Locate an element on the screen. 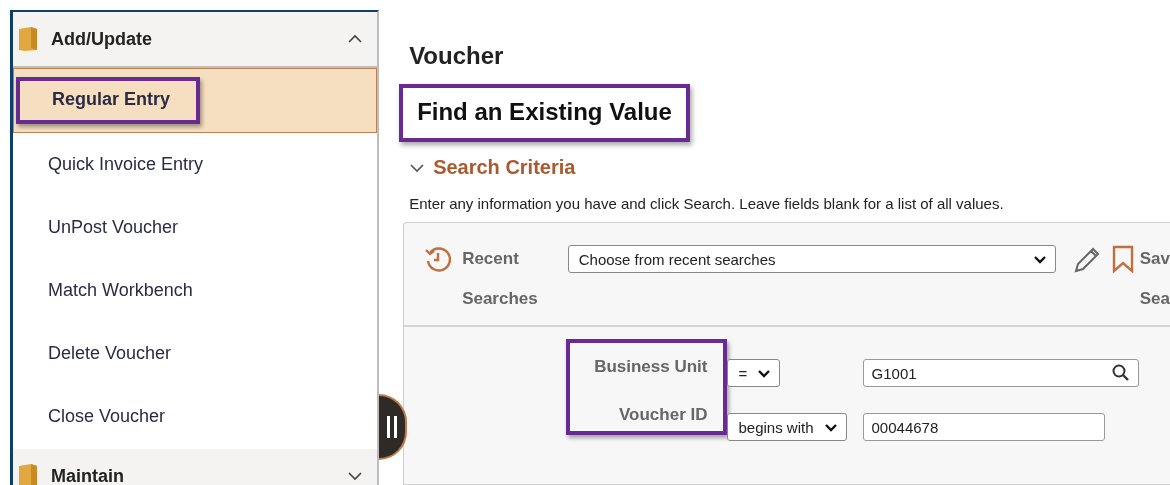 This screenshot has height=485, width=1170. bookmark-icon is located at coordinates (1122, 259).